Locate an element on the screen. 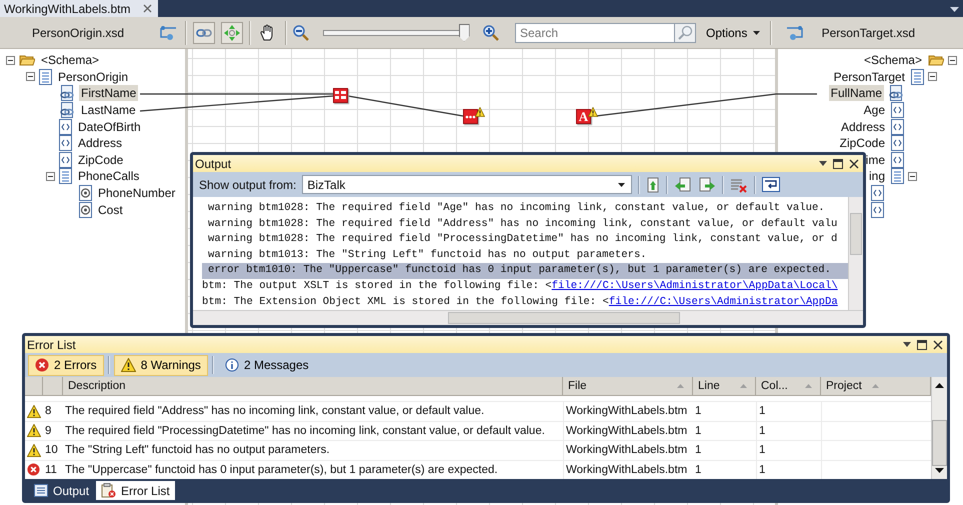 This screenshot has width=963, height=505. slider-thumb is located at coordinates (464, 33).